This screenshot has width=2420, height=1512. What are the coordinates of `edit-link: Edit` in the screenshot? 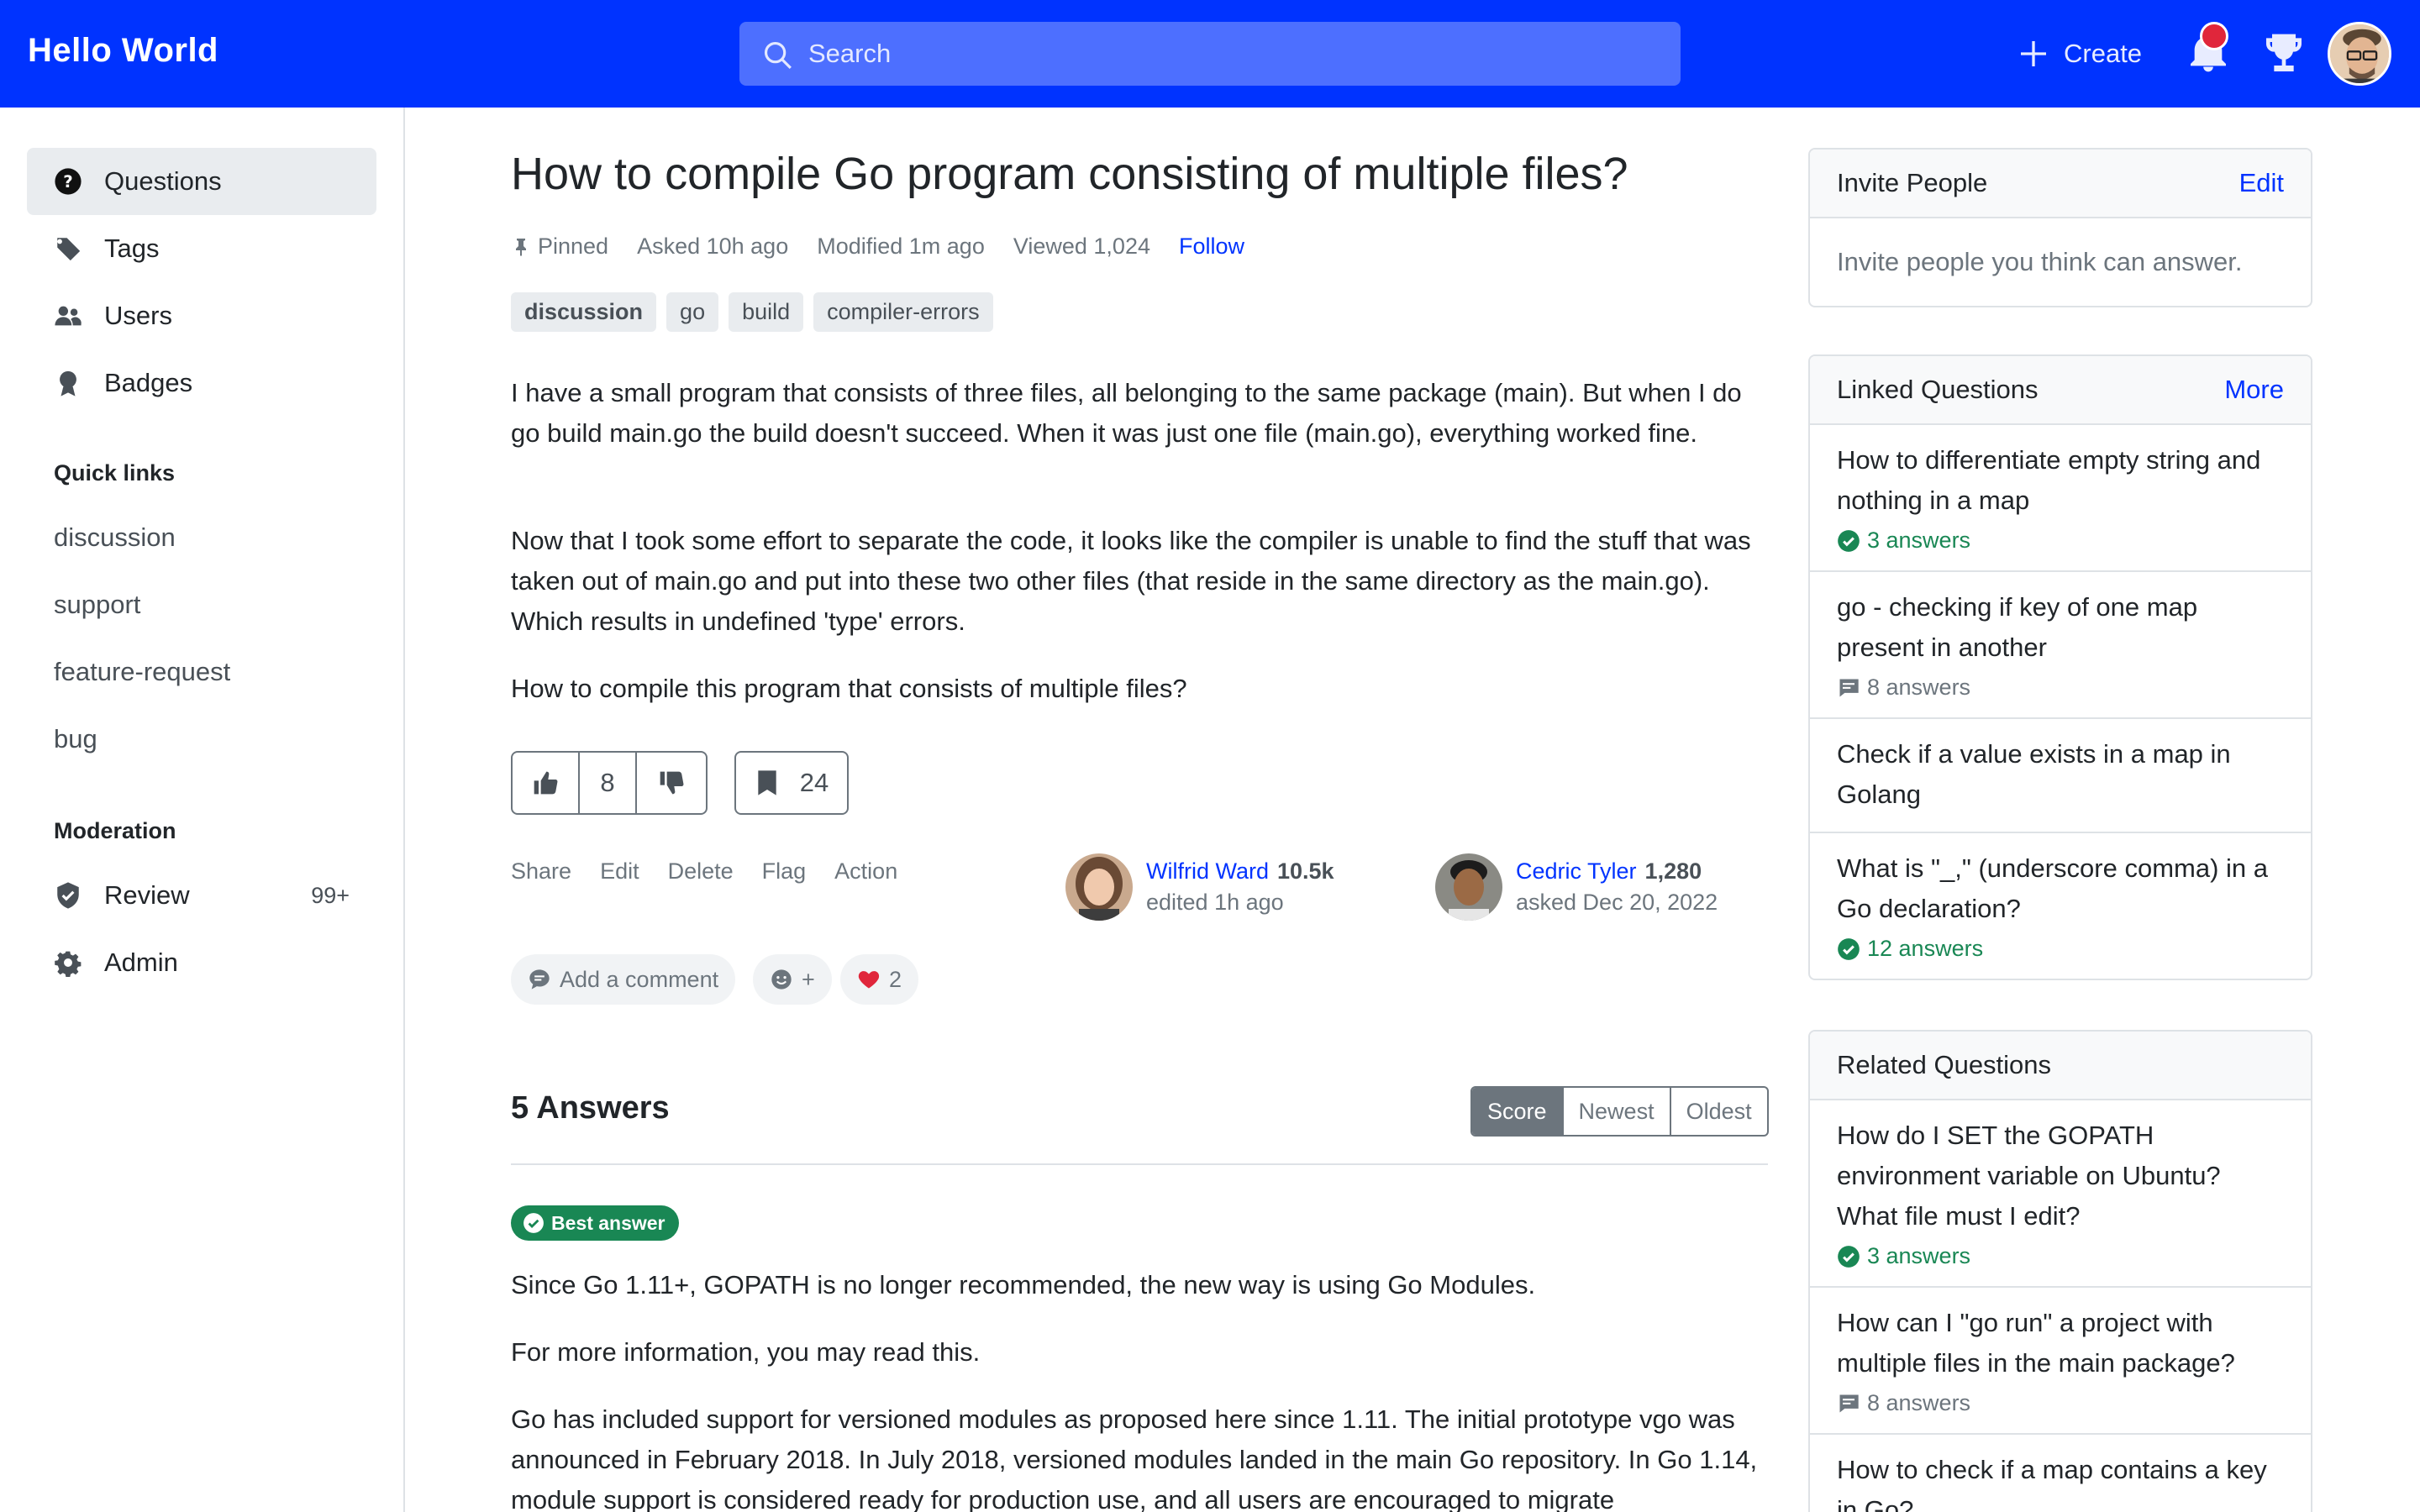 It's located at (619, 871).